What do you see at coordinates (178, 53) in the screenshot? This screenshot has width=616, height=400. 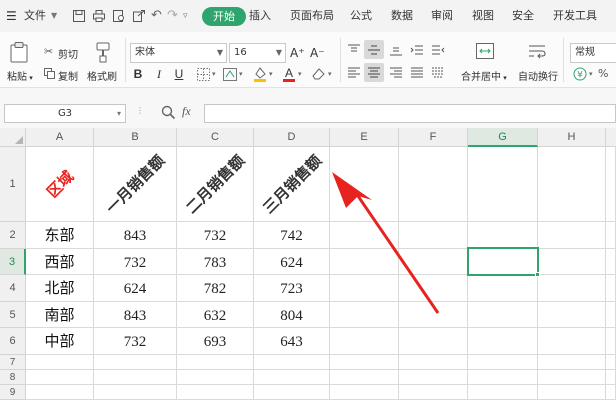 I see `font-name-select: 宋体 ▼` at bounding box center [178, 53].